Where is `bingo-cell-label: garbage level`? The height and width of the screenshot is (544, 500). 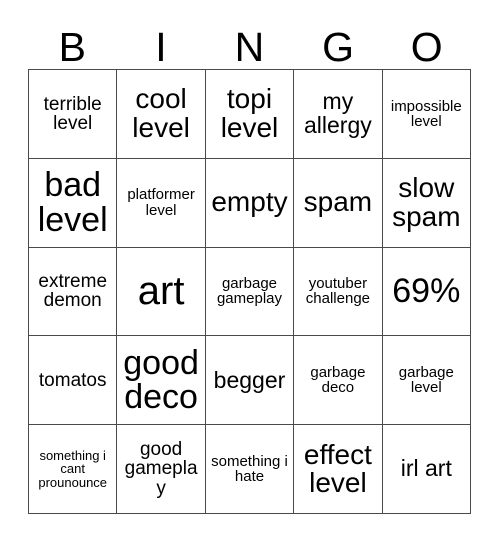
bingo-cell-label: garbage level is located at coordinates (426, 380).